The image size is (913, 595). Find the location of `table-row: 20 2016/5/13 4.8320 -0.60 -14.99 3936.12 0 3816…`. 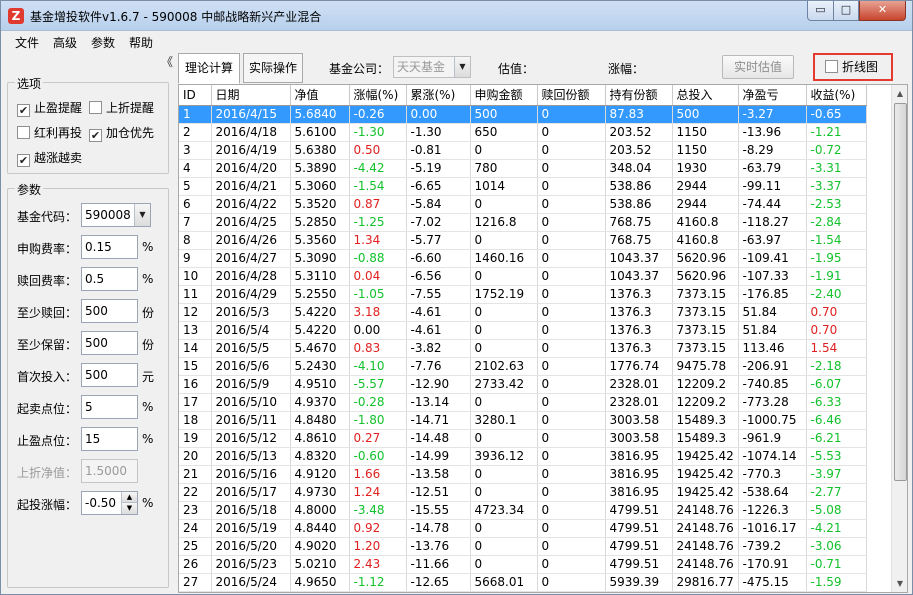

table-row: 20 2016/5/13 4.8320 -0.60 -14.99 3936.12 0 3816… is located at coordinates (523, 456).